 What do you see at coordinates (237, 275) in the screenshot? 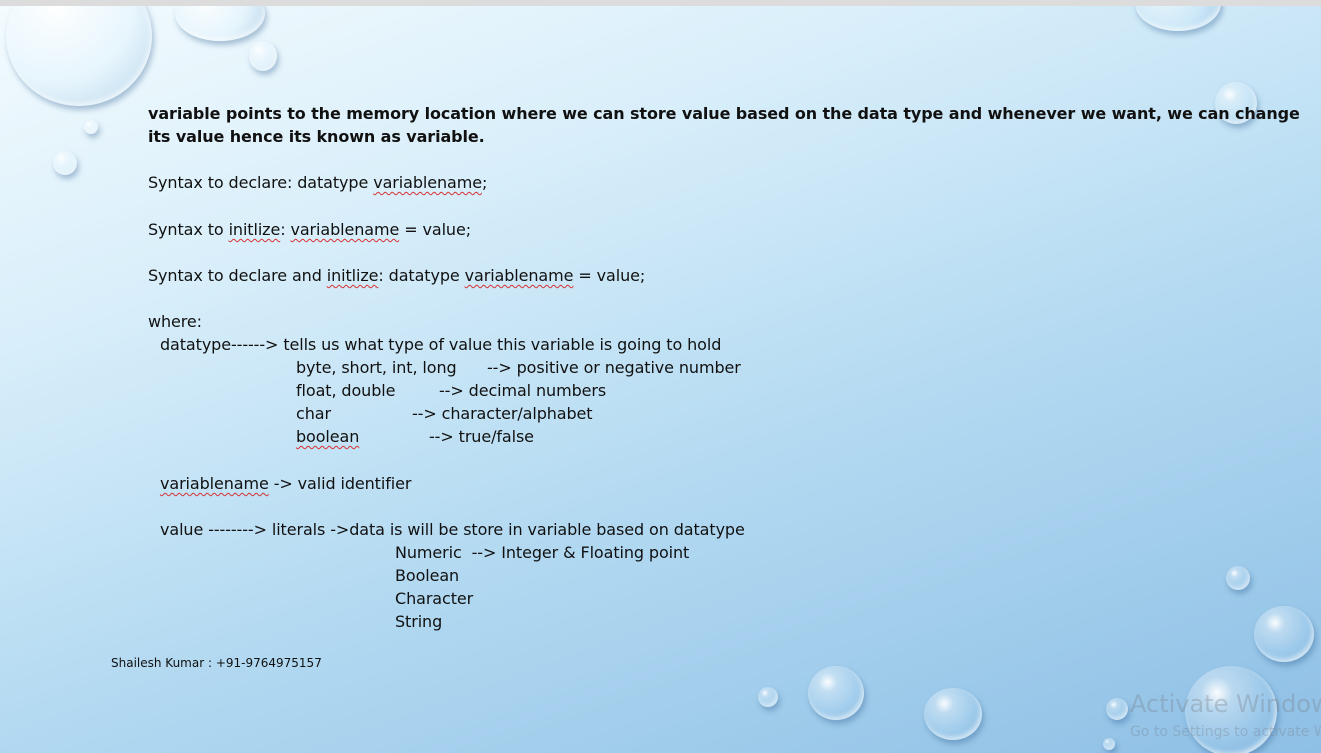
I see `syntax-both-prefix: Syntax to declare and` at bounding box center [237, 275].